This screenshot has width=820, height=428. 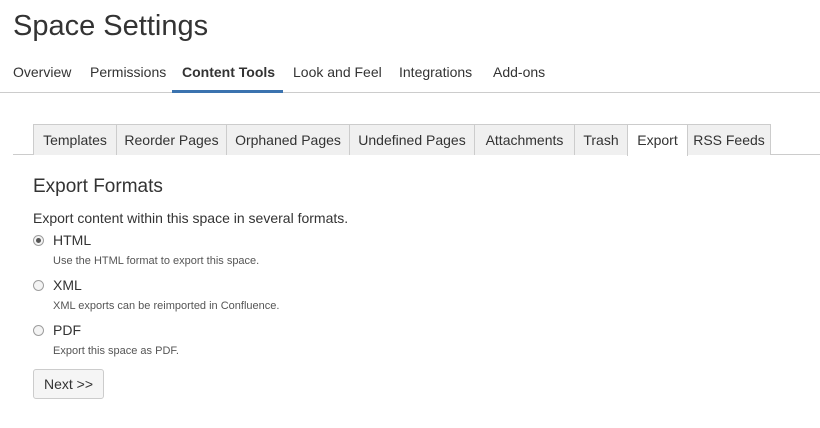 I want to click on tab-trash: Trash, so click(x=601, y=139).